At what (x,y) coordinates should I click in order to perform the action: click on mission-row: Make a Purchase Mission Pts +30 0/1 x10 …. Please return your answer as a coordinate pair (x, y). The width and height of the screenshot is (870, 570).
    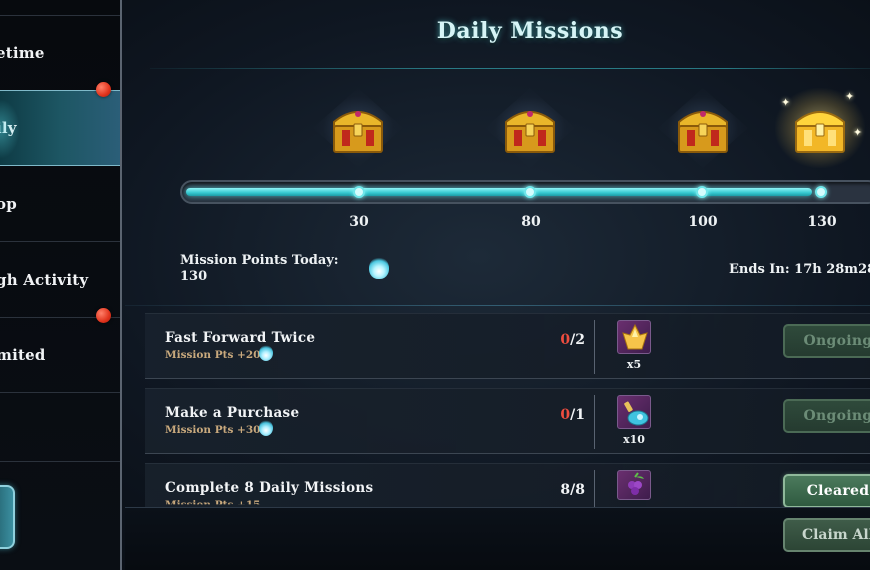
    Looking at the image, I should click on (507, 421).